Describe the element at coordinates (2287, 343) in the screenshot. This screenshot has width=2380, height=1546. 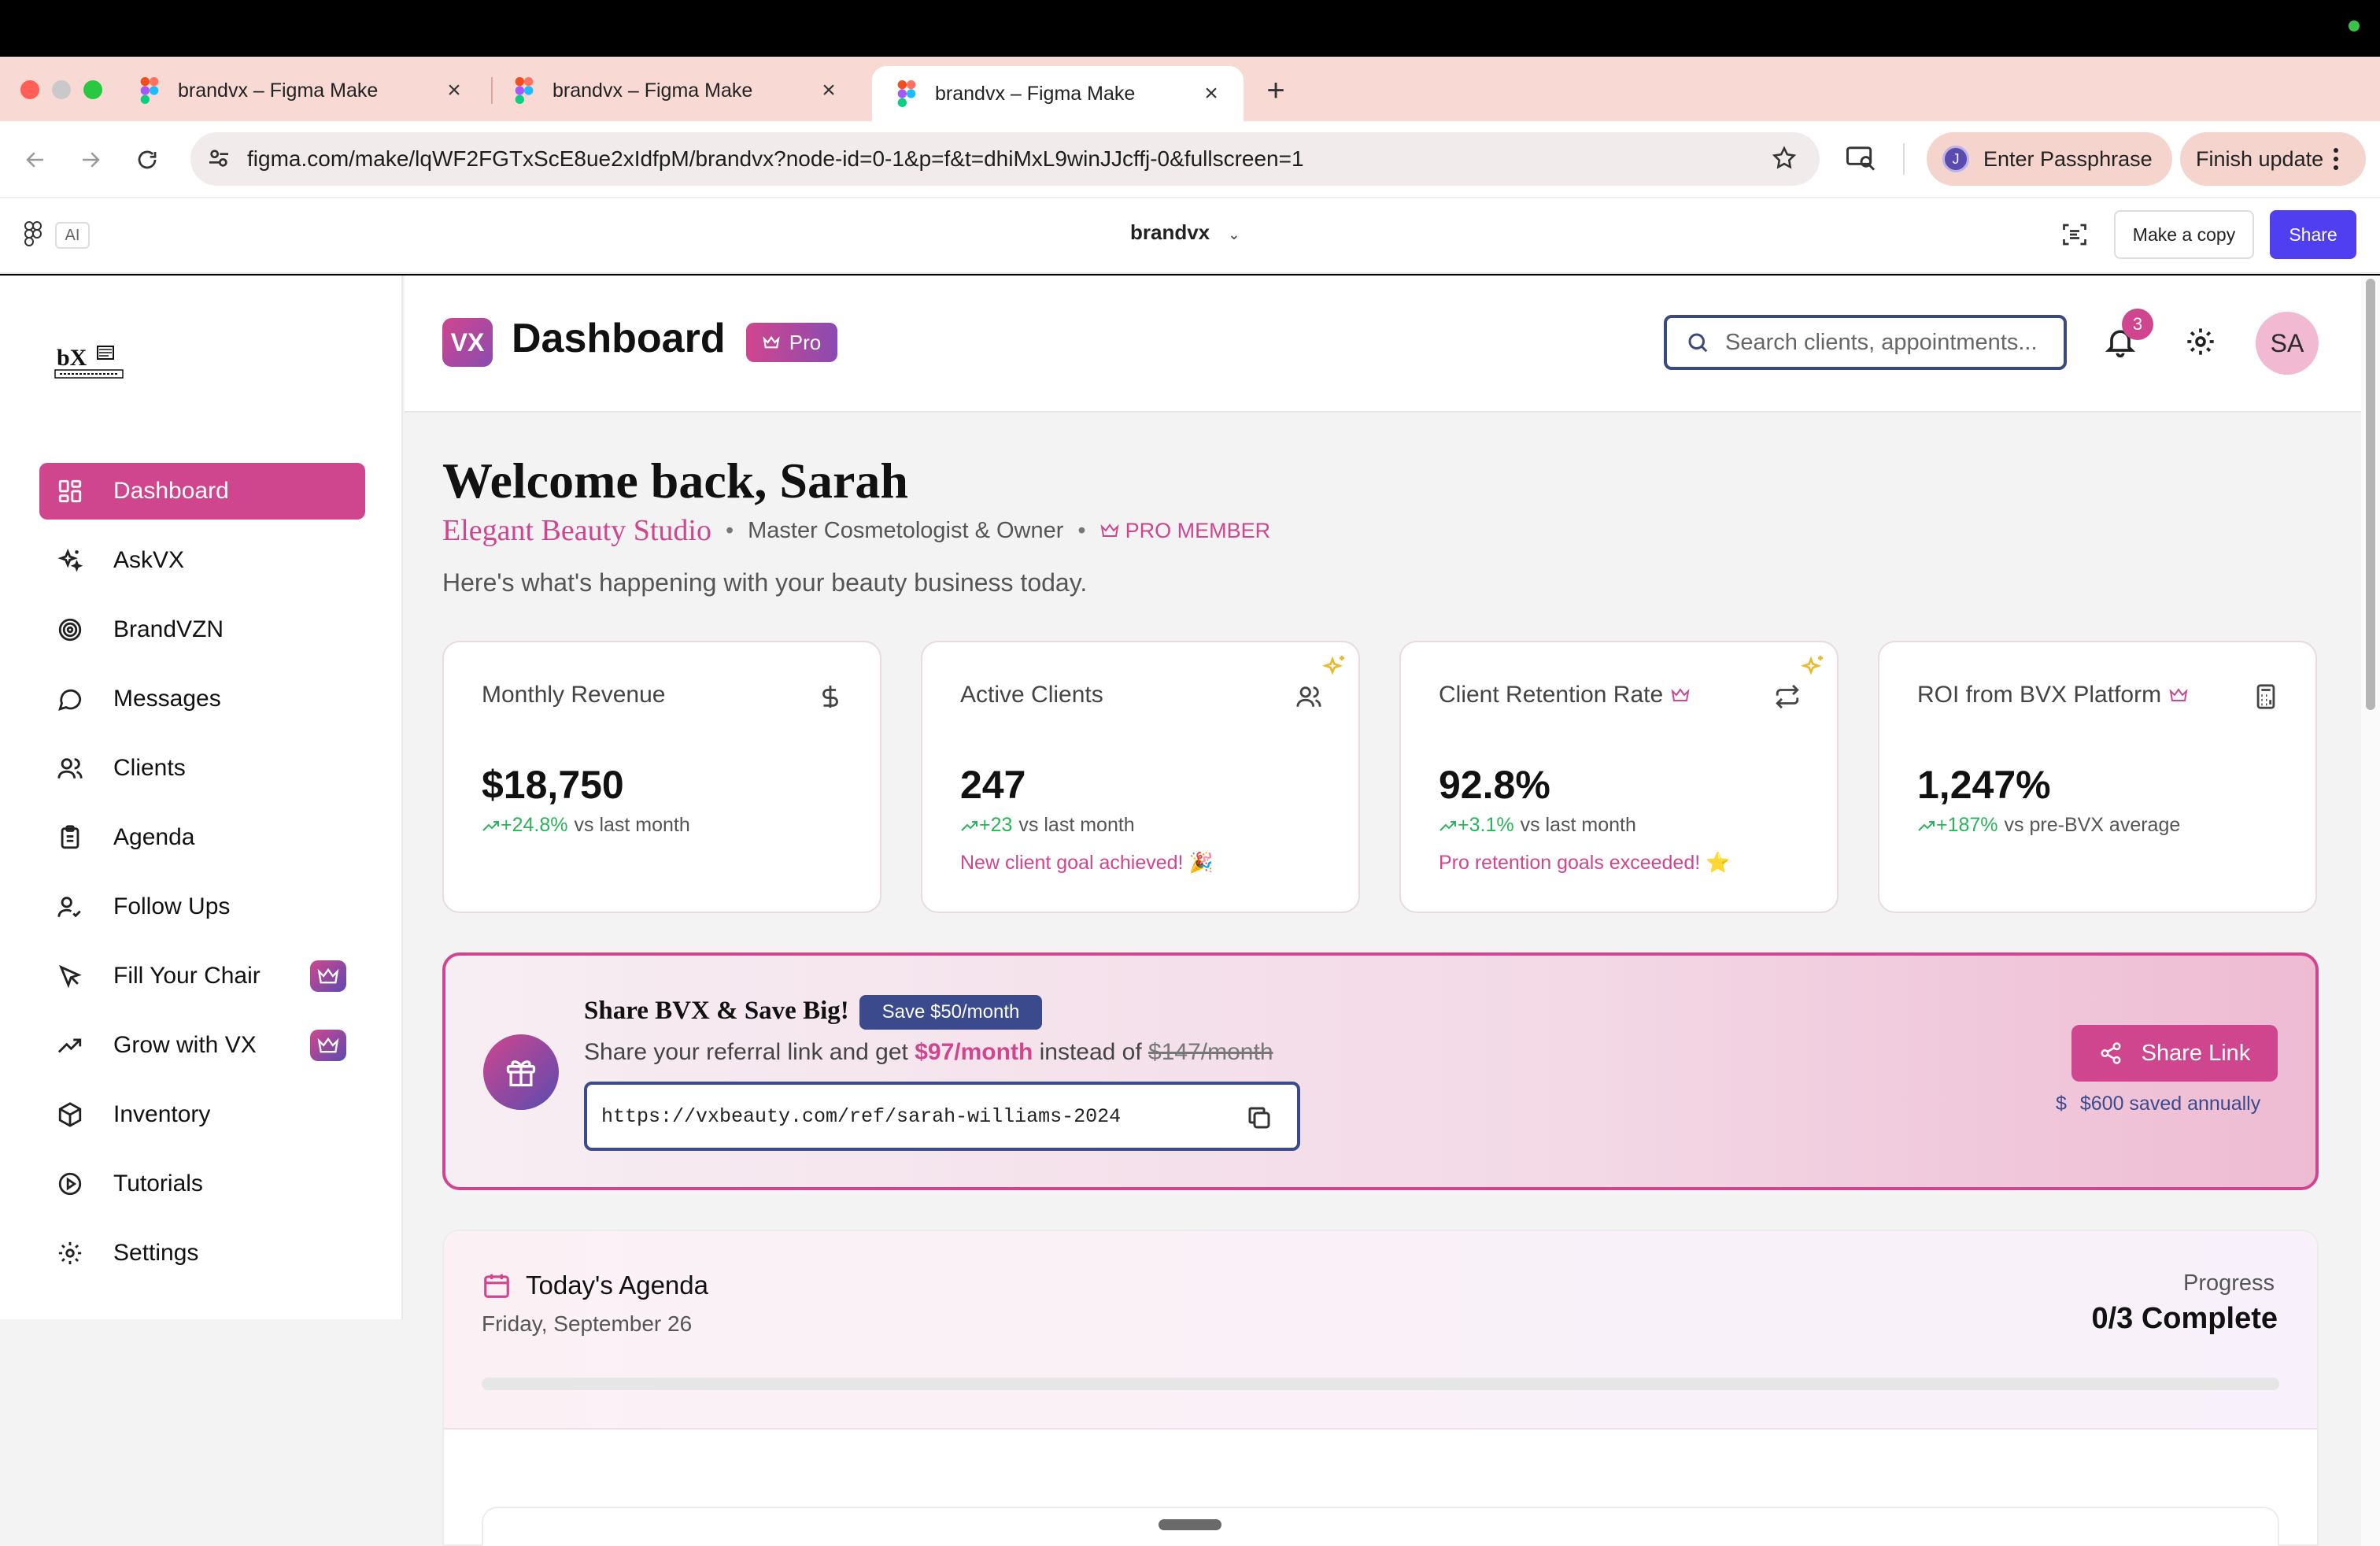
I see `avatar: SA` at that location.